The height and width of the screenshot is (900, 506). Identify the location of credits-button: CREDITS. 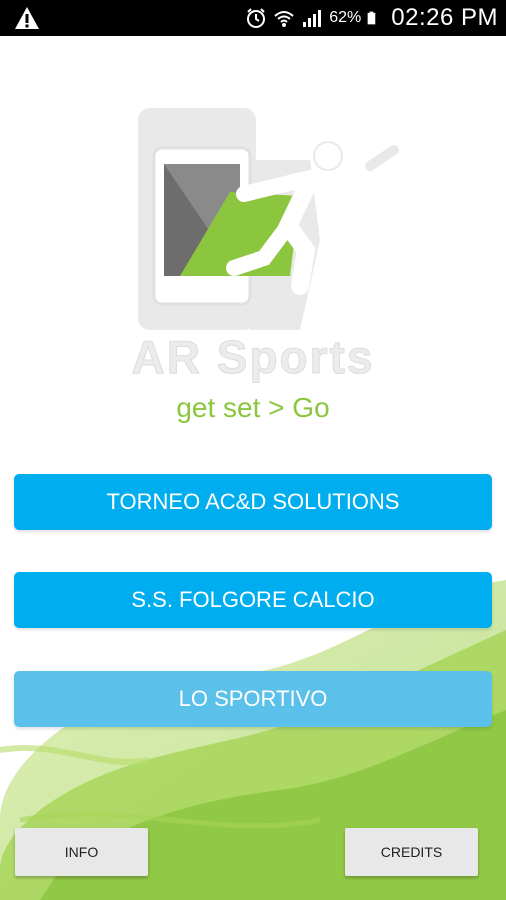
(411, 852).